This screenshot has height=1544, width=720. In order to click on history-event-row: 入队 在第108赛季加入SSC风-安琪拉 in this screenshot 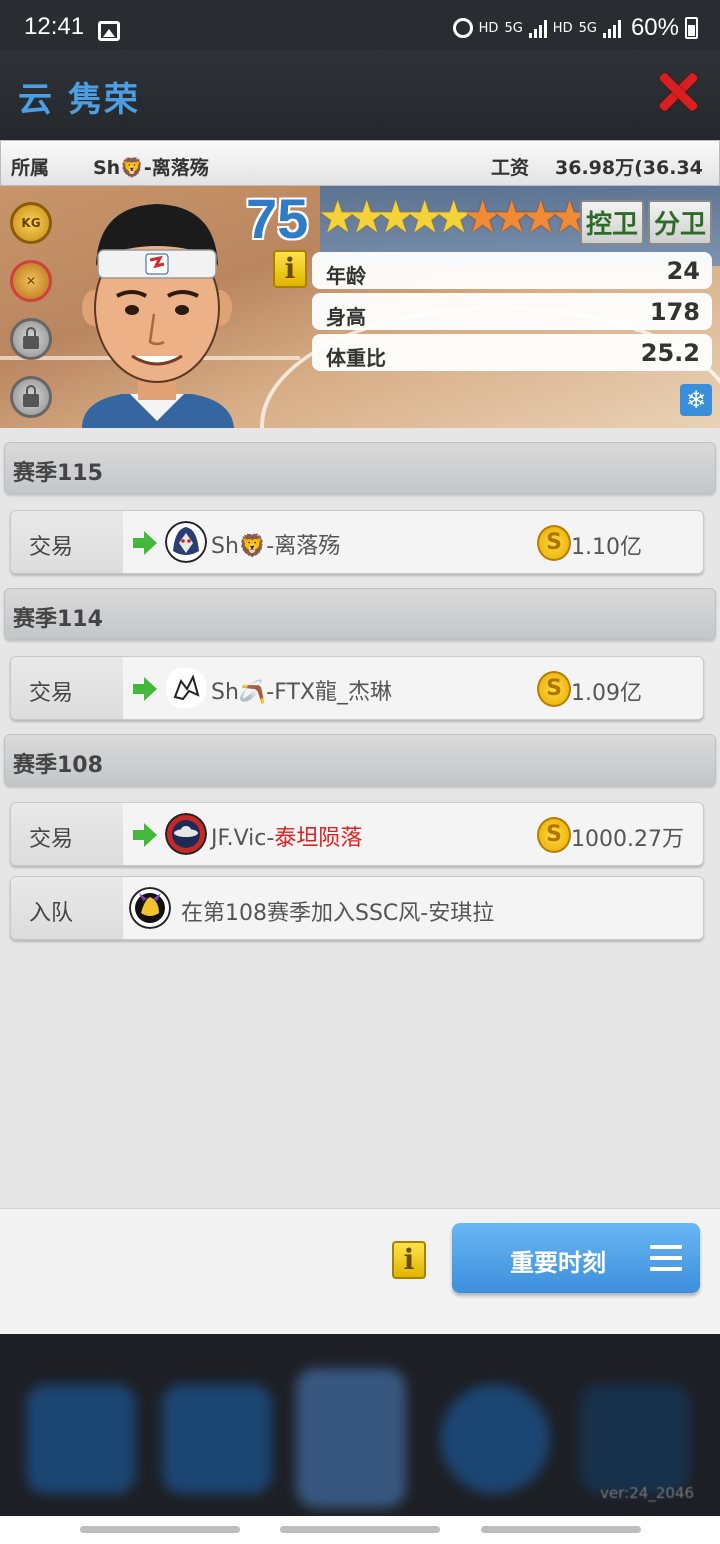, I will do `click(357, 908)`.